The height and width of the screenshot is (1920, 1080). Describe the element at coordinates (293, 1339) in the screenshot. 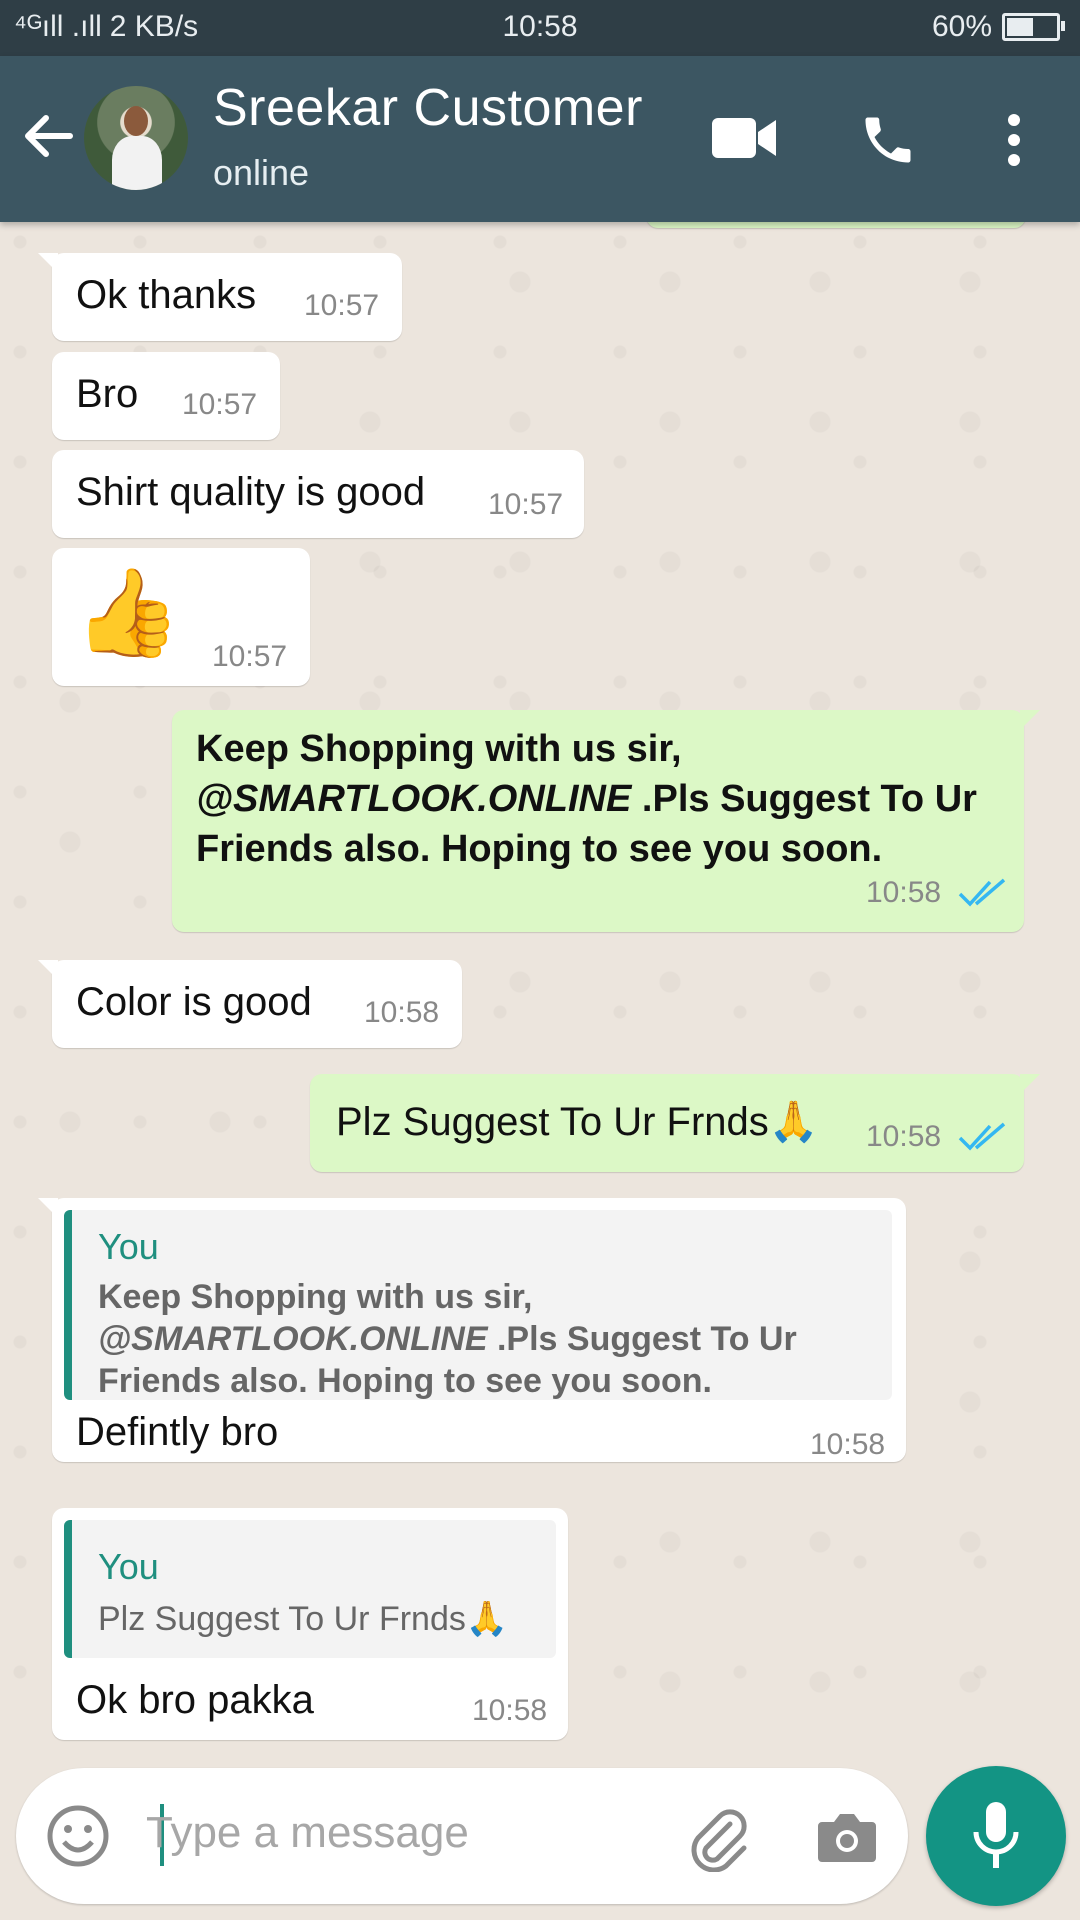

I see `quoted-mention: @SMARTLOOK.ONLINE` at that location.